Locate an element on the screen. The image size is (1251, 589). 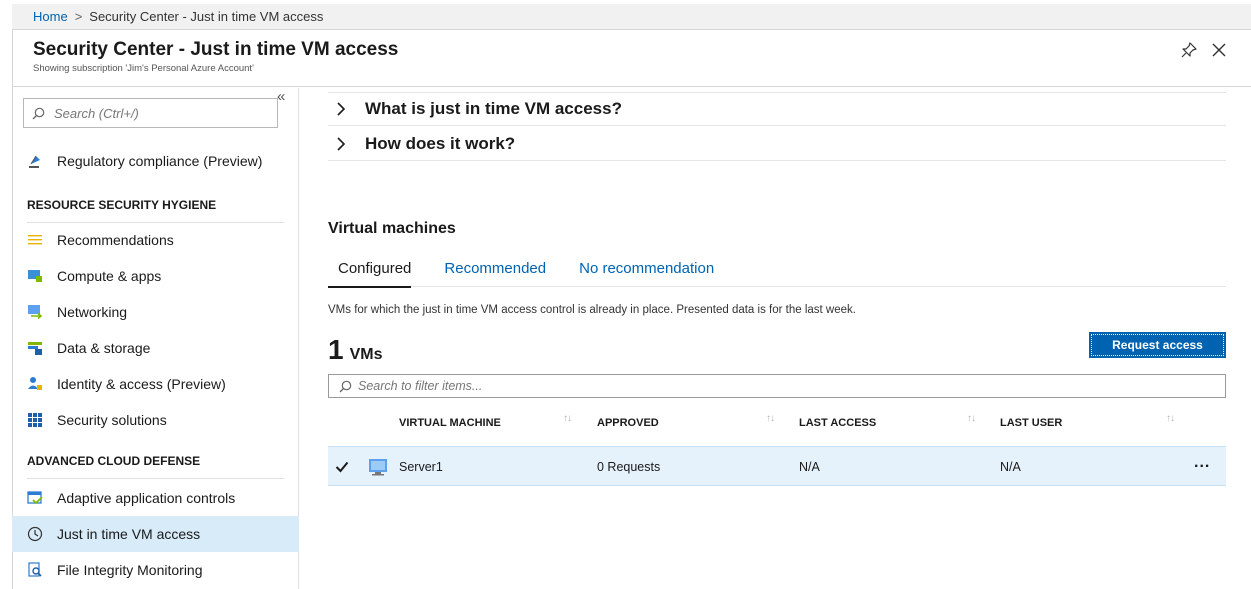
sidebar-item-label: File Integrity Monitoring is located at coordinates (130, 570).